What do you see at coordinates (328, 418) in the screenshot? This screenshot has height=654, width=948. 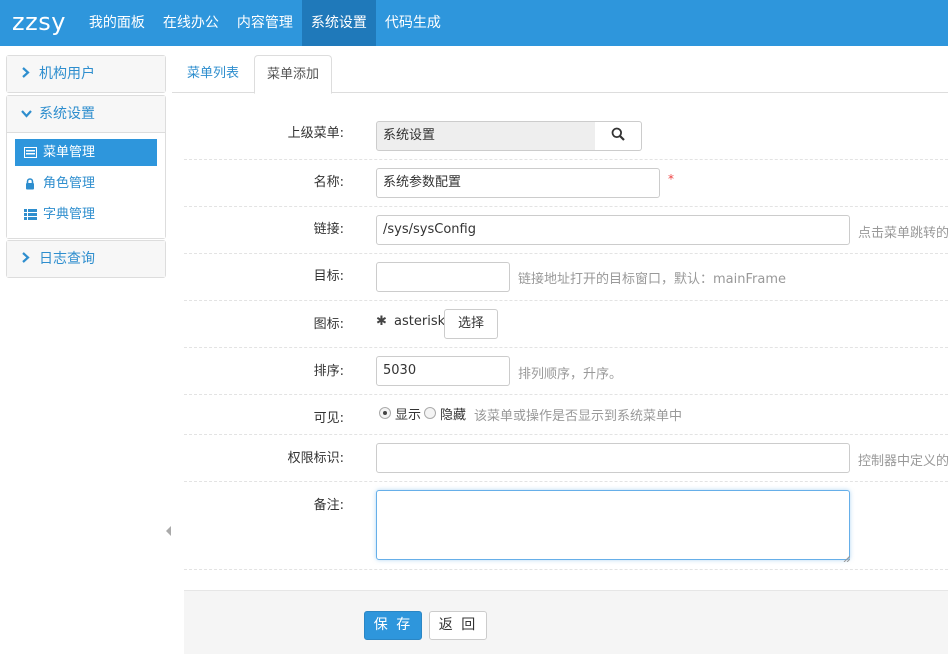 I see `visible-label: 可见:` at bounding box center [328, 418].